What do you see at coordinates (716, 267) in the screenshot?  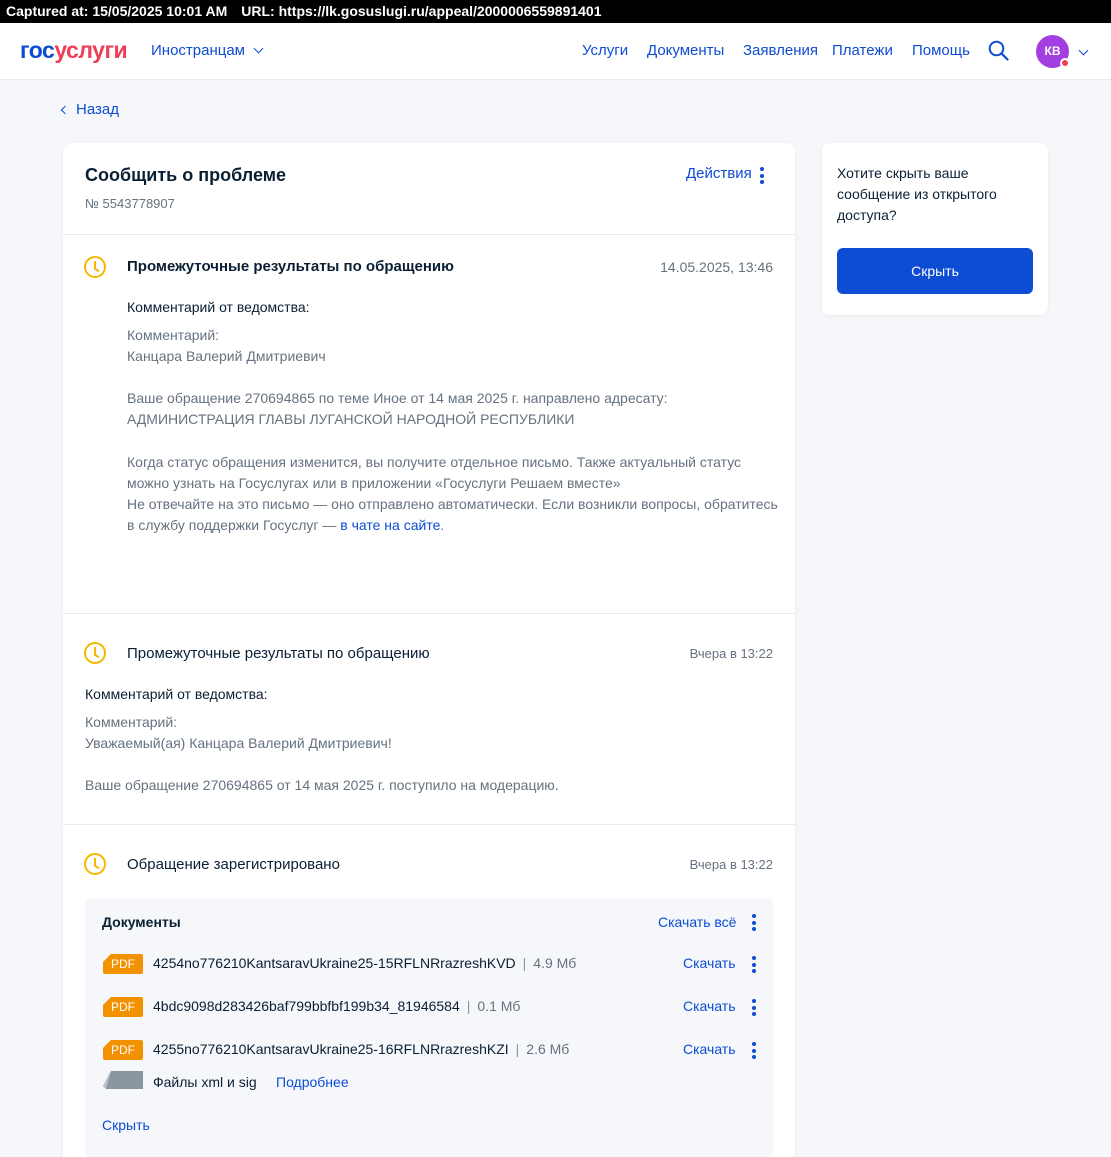 I see `event-date: 14.05.2025, 13:46` at bounding box center [716, 267].